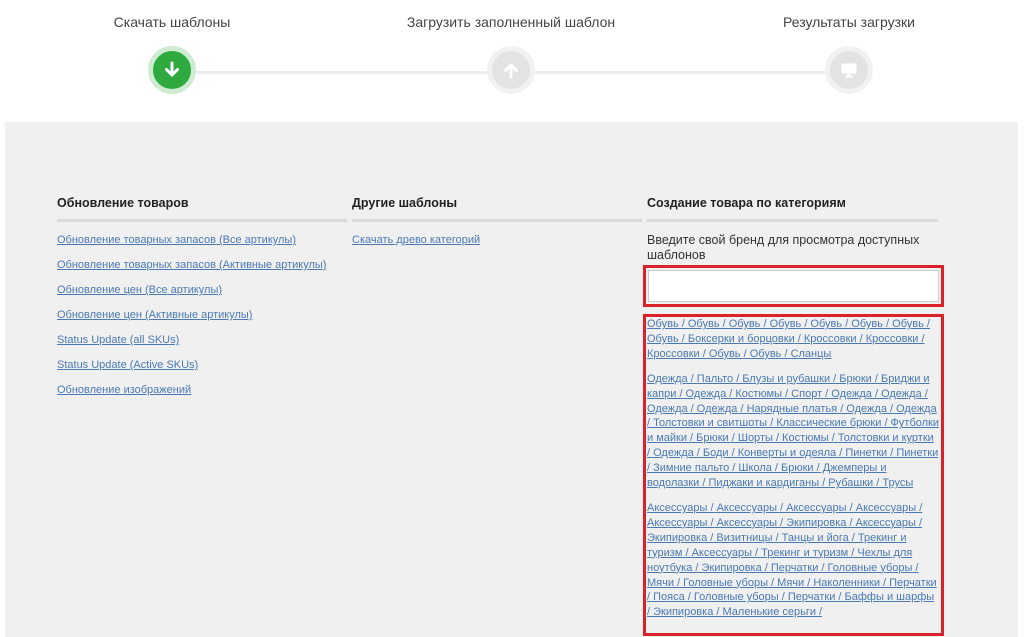  What do you see at coordinates (849, 22) in the screenshot?
I see `step-label-results: Результаты загрузки` at bounding box center [849, 22].